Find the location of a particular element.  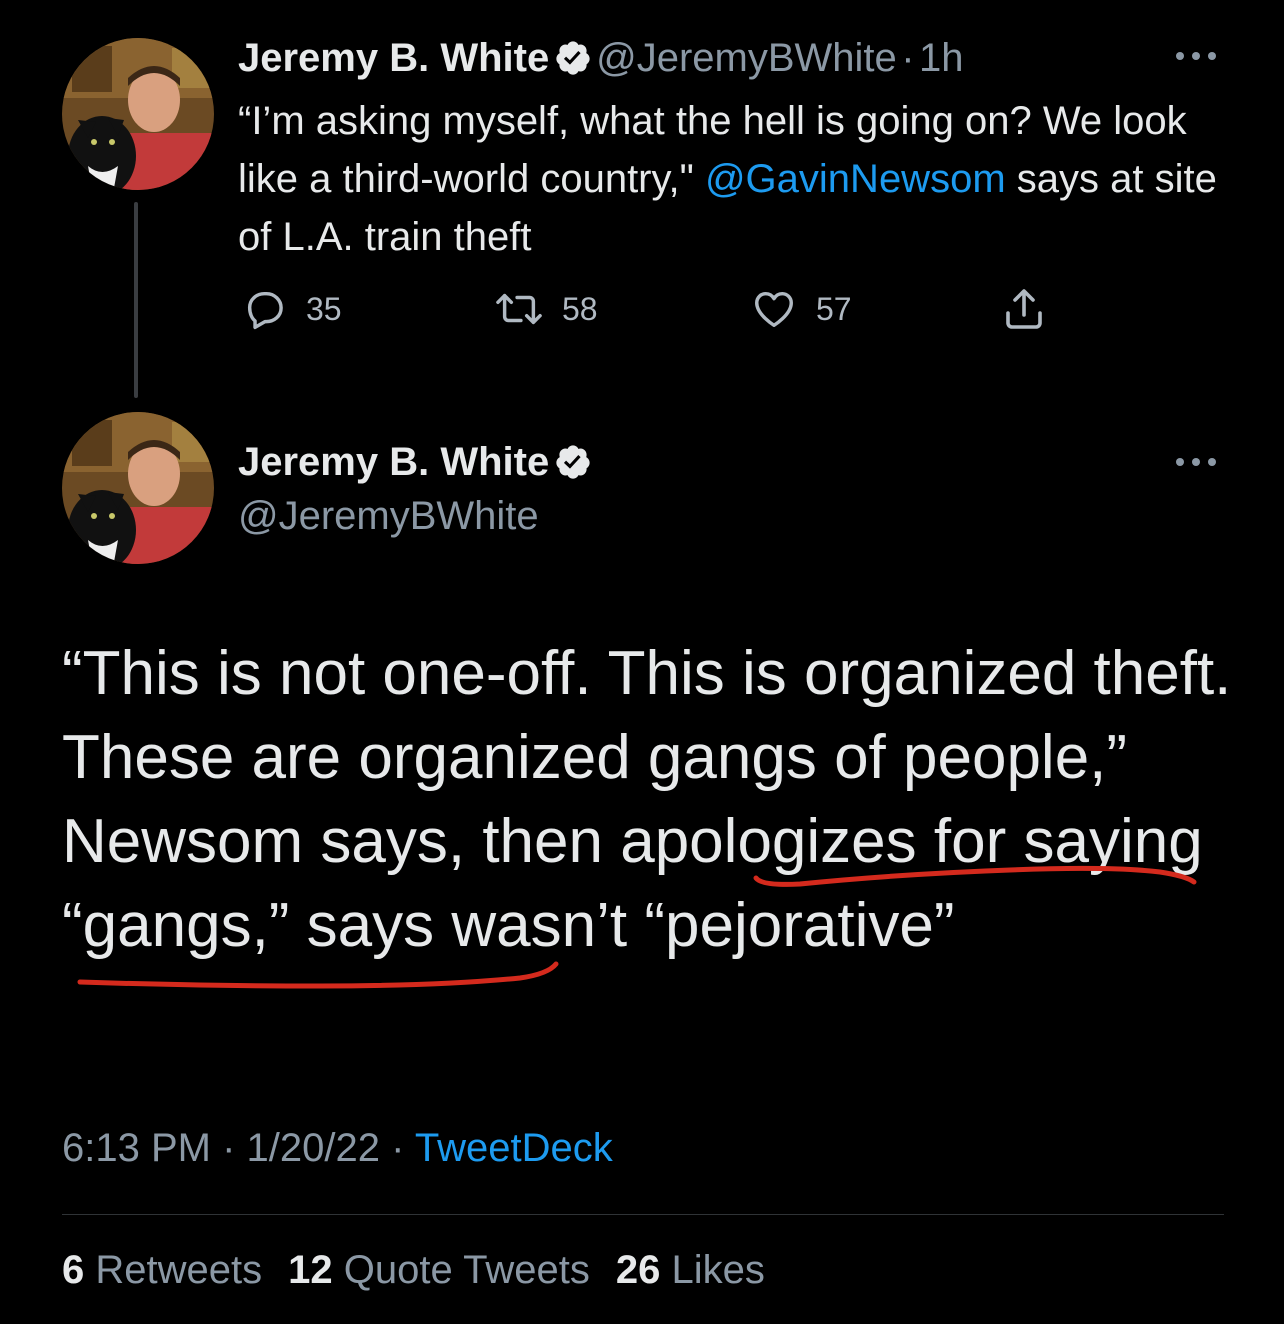

tweet-time: 1h is located at coordinates (941, 58).